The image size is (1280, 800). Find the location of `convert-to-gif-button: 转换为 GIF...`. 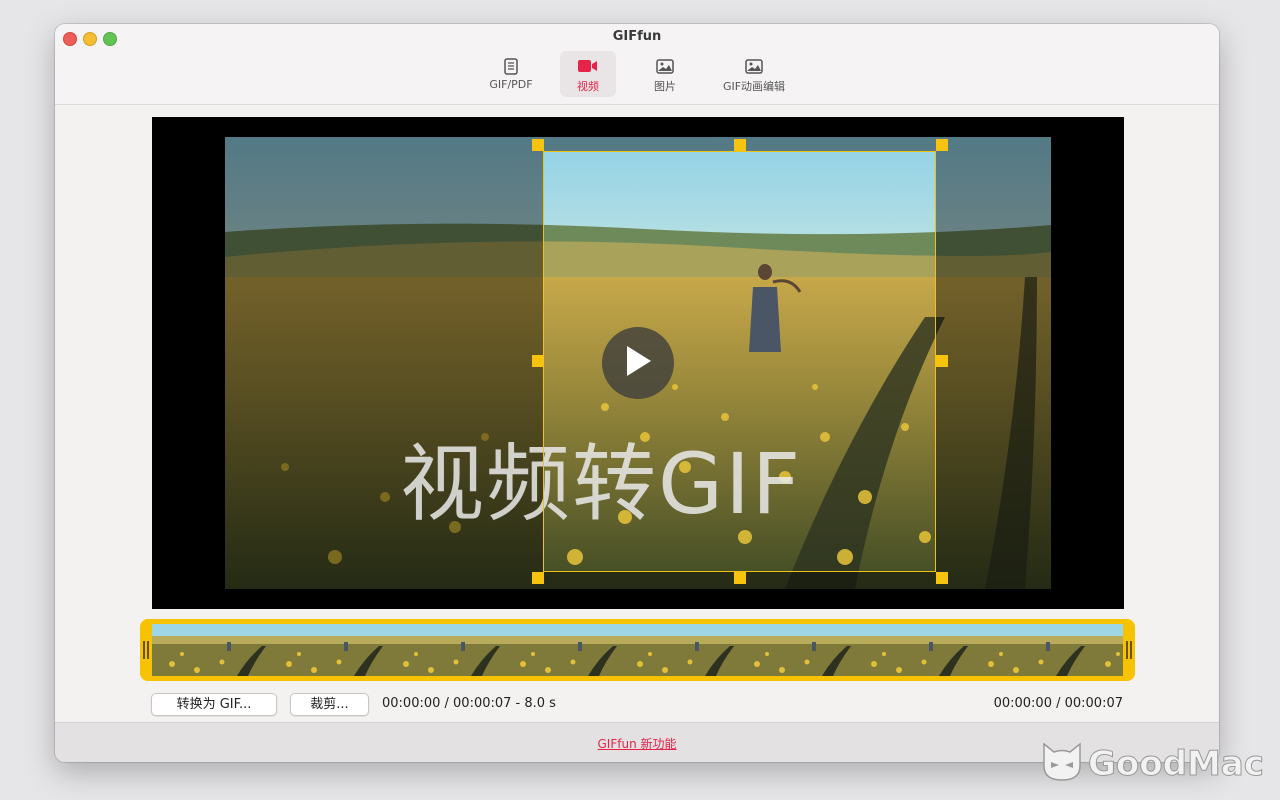

convert-to-gif-button: 转换为 GIF... is located at coordinates (214, 704).